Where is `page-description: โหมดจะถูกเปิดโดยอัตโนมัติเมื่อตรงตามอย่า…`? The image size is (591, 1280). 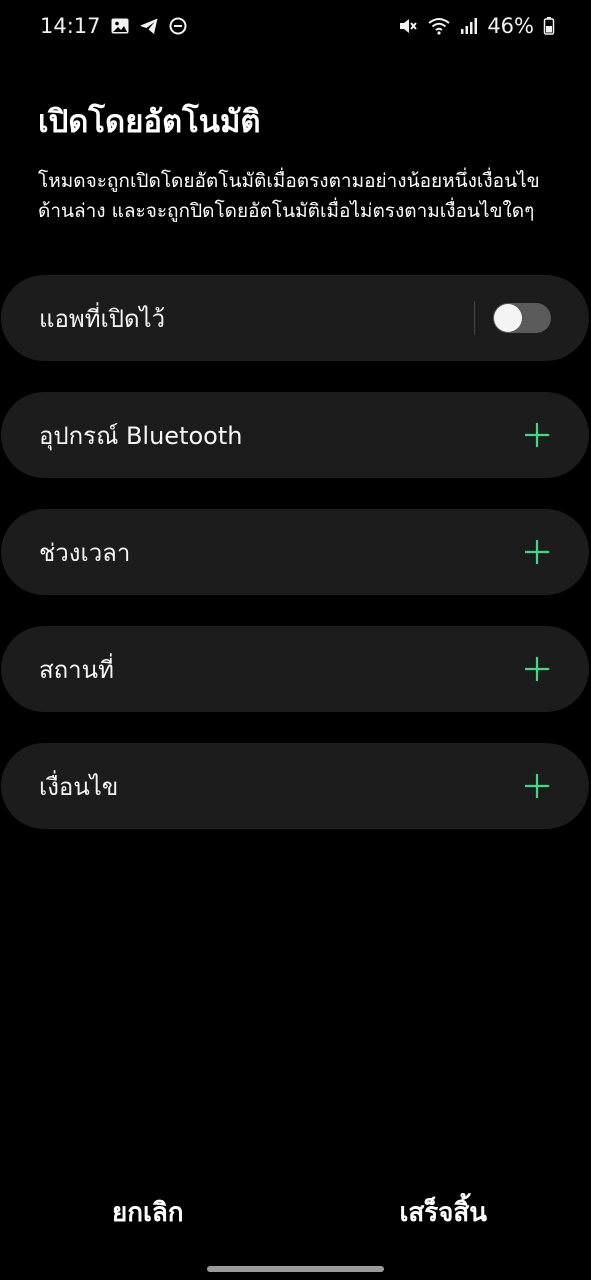 page-description: โหมดจะถูกเปิดโดยอัตโนมัติเมื่อตรงตามอย่า… is located at coordinates (289, 196).